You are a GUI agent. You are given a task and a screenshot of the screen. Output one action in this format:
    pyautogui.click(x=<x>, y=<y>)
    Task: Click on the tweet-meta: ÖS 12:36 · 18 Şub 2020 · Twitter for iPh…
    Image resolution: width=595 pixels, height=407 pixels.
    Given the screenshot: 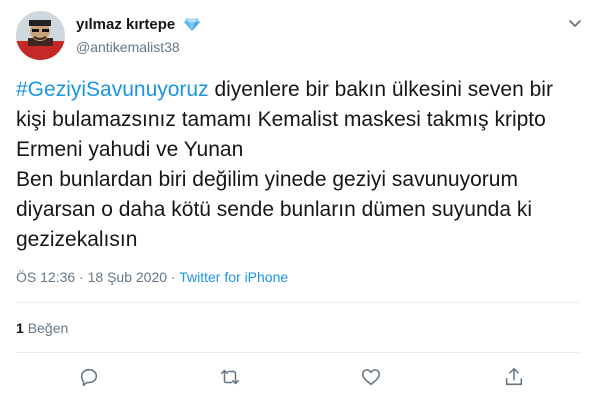 What is the action you would take?
    pyautogui.click(x=152, y=277)
    